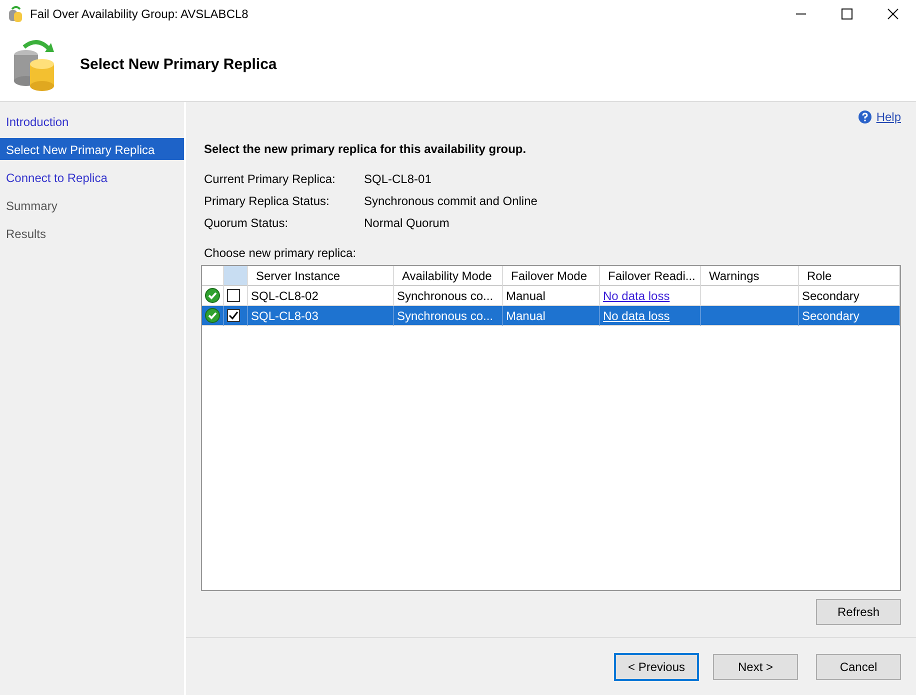 This screenshot has height=695, width=916. I want to click on sidebar-item: Summary, so click(92, 205).